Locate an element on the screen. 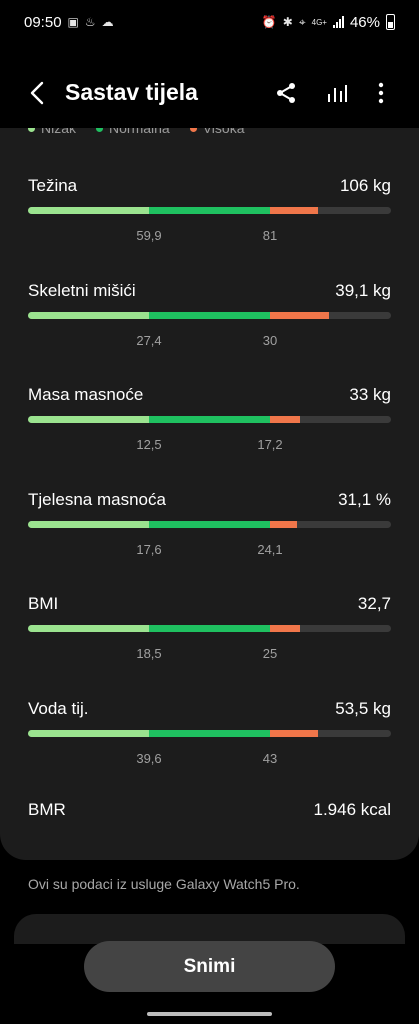 This screenshot has height=1024, width=419. location-icon: ⌖ is located at coordinates (302, 21).